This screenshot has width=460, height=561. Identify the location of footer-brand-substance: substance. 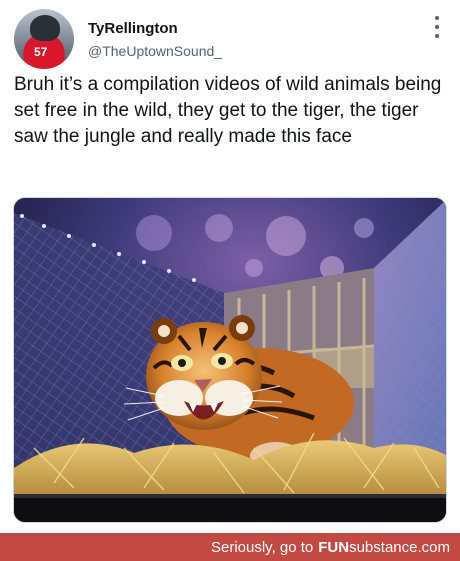
(383, 547).